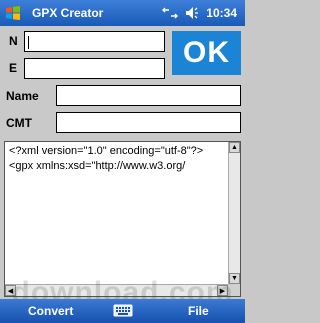 This screenshot has height=323, width=320. I want to click on convert-softkey: Convert, so click(50, 311).